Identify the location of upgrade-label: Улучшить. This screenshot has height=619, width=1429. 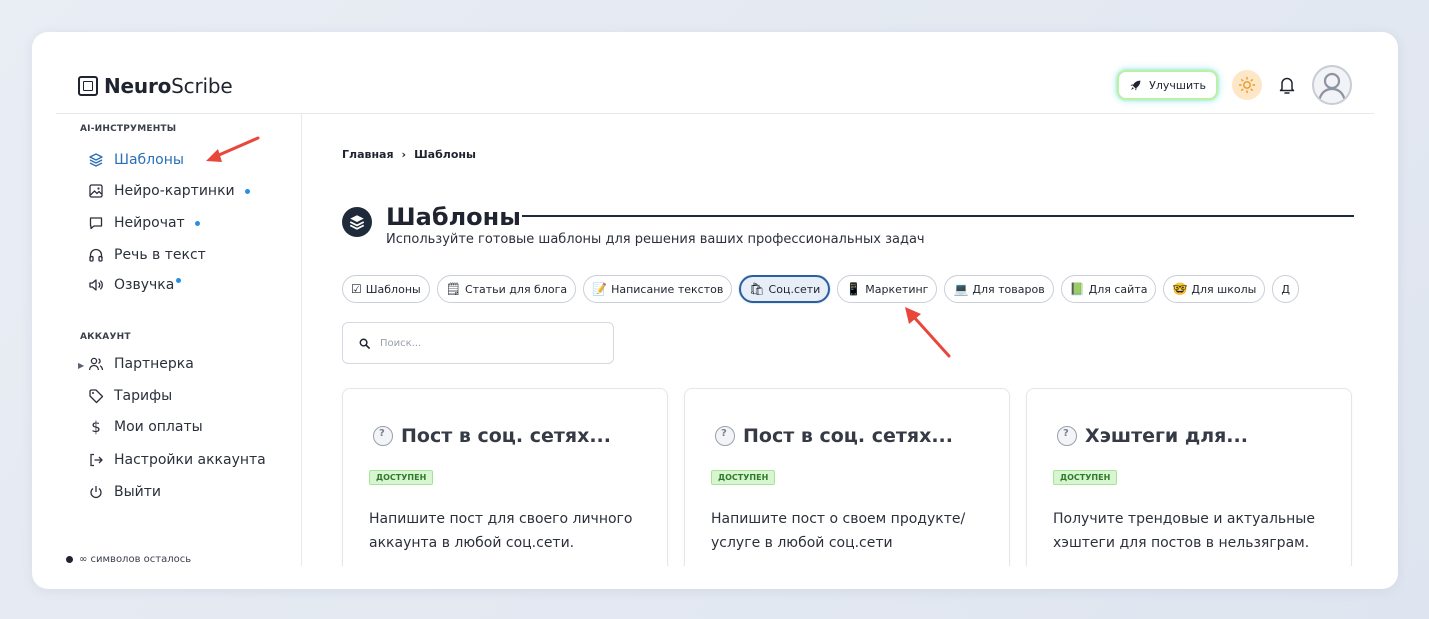
(1177, 85).